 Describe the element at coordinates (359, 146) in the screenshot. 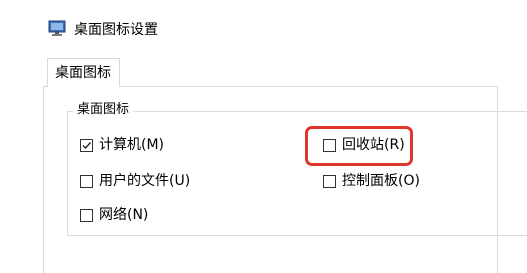

I see `recycle-bin-highlight-annotation` at that location.